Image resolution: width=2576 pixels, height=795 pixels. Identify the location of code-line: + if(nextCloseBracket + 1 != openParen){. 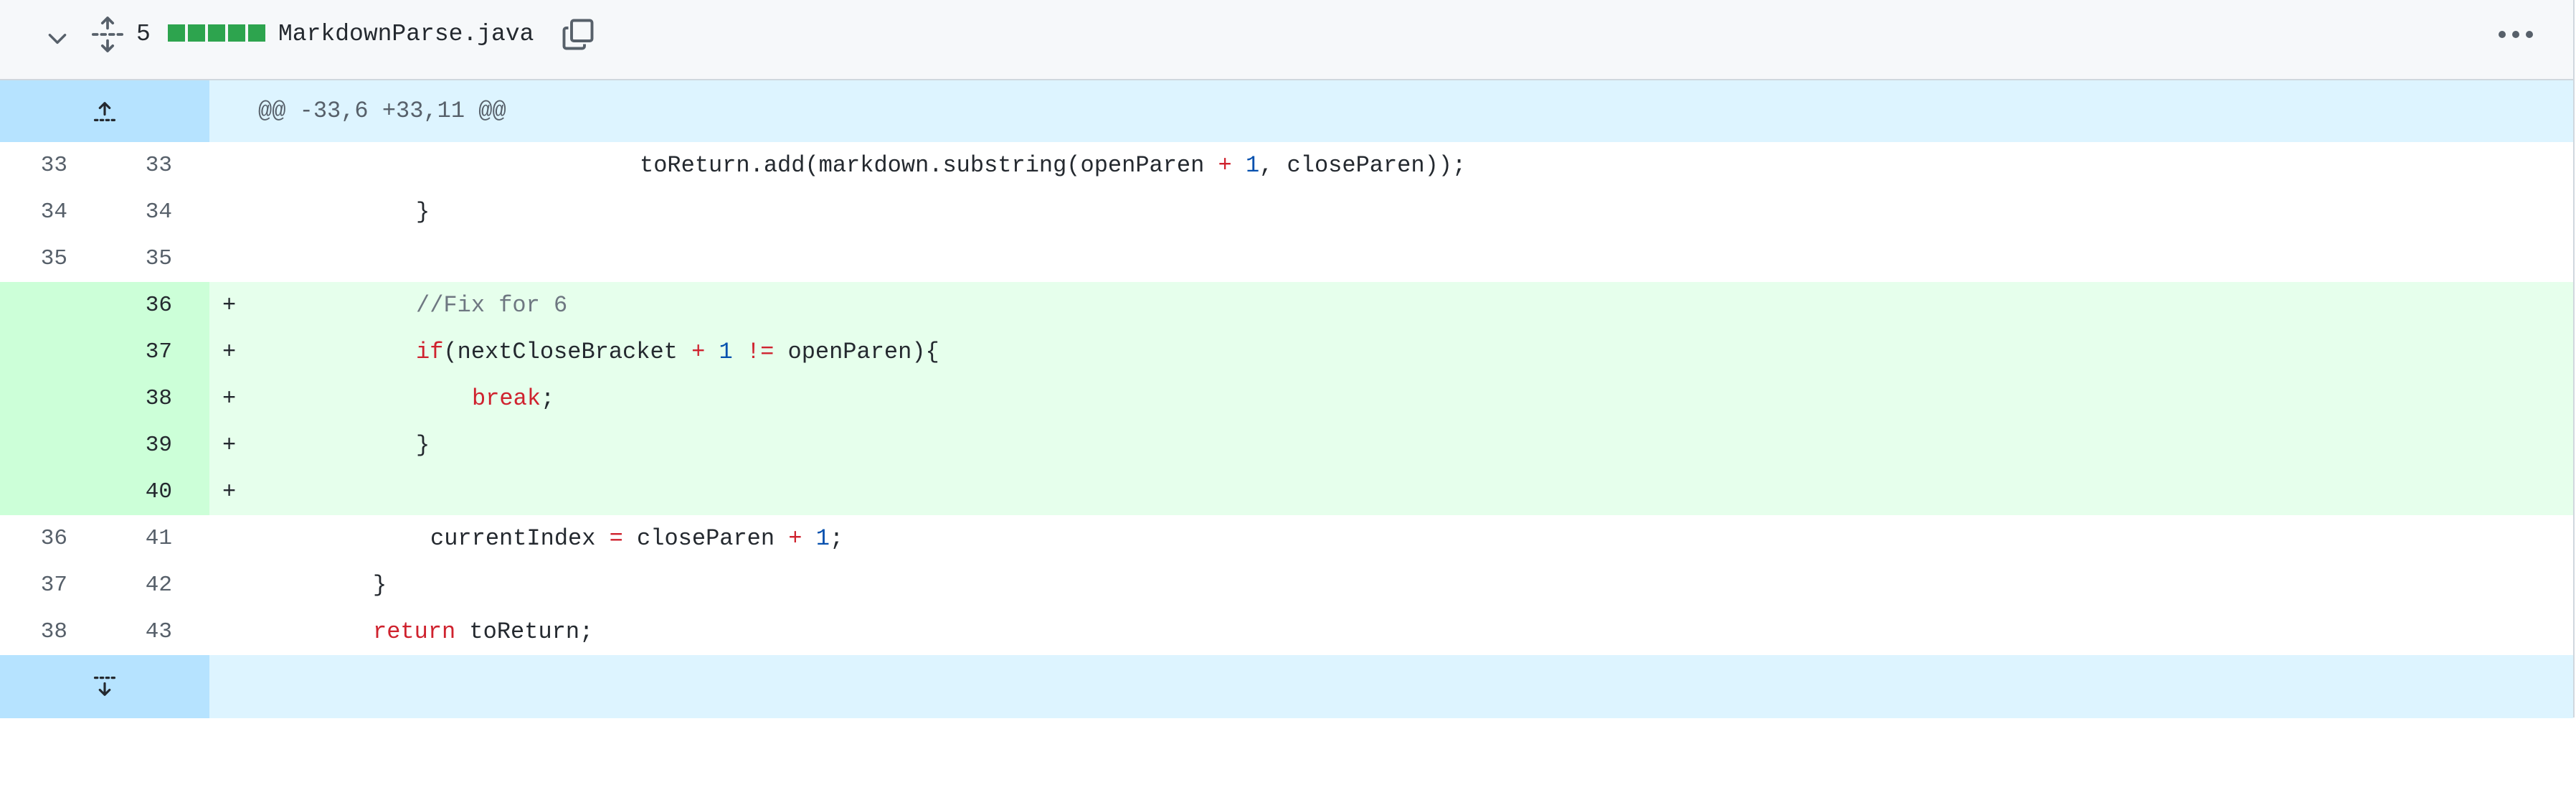
(1391, 352).